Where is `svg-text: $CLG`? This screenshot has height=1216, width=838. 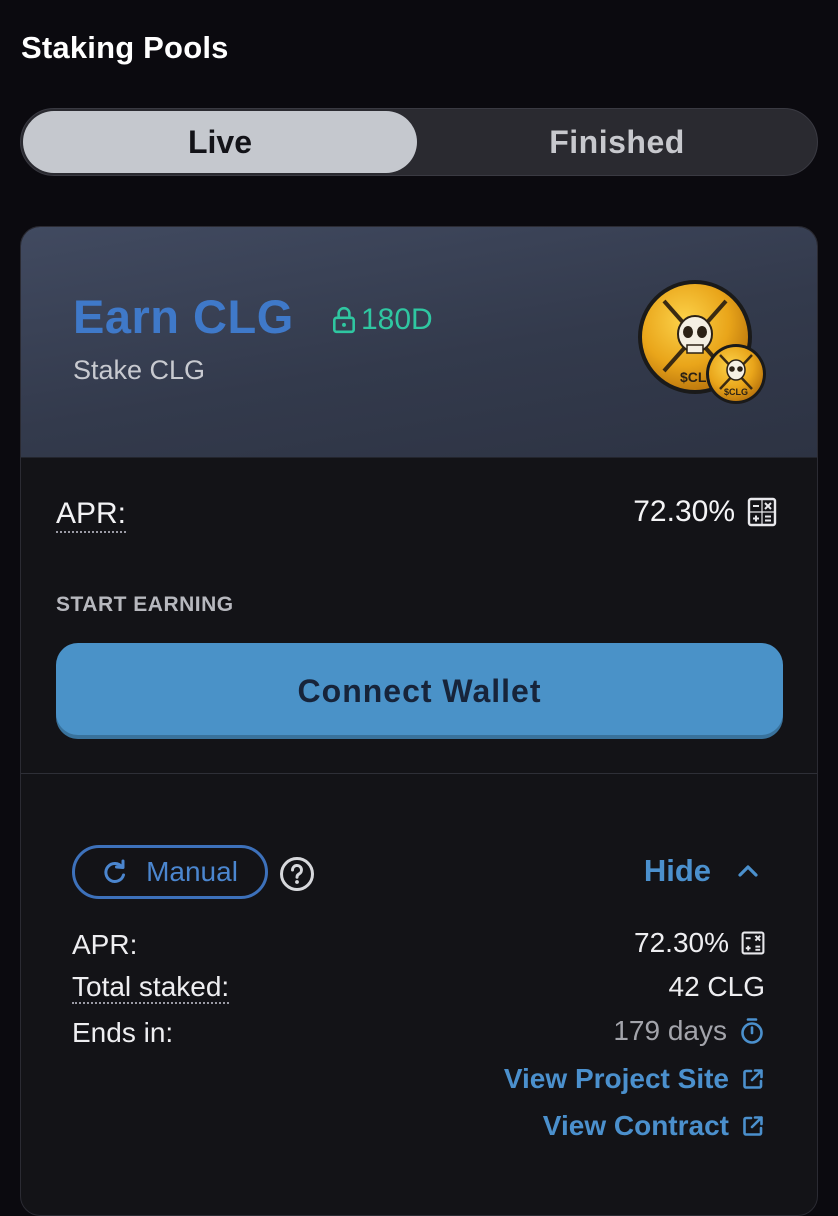
svg-text: $CLG is located at coordinates (736, 392).